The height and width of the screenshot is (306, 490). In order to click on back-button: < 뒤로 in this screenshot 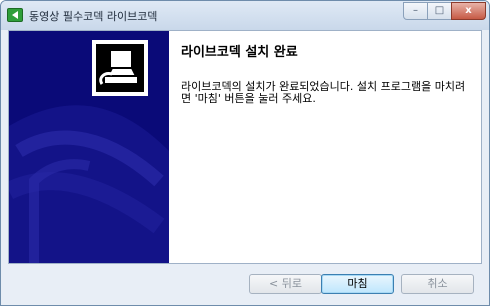, I will do `click(285, 284)`.